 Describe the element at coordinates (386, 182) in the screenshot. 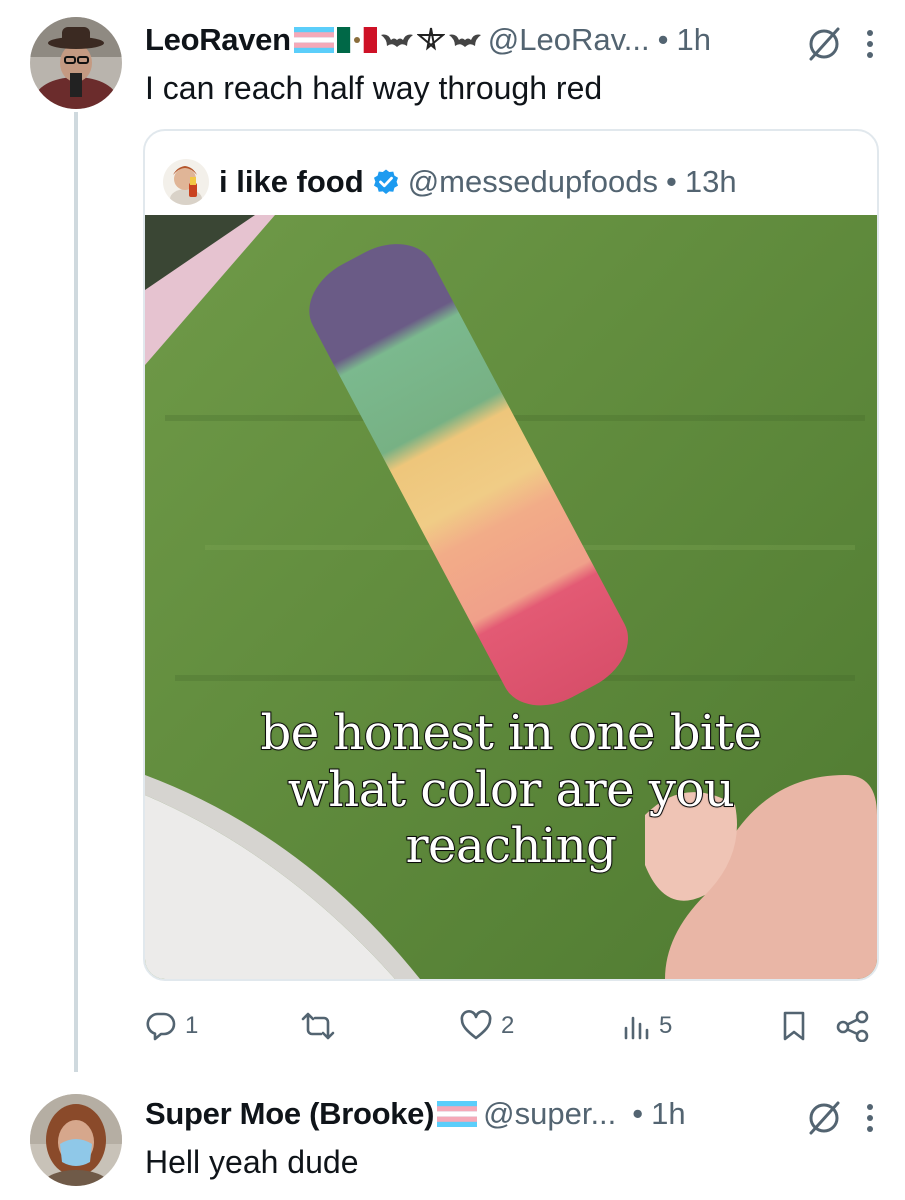

I see `verified-badge-icon` at that location.